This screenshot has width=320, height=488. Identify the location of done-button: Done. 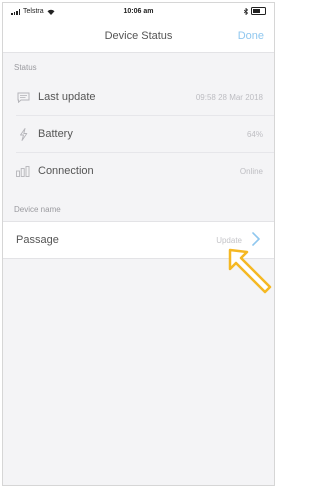
(251, 36).